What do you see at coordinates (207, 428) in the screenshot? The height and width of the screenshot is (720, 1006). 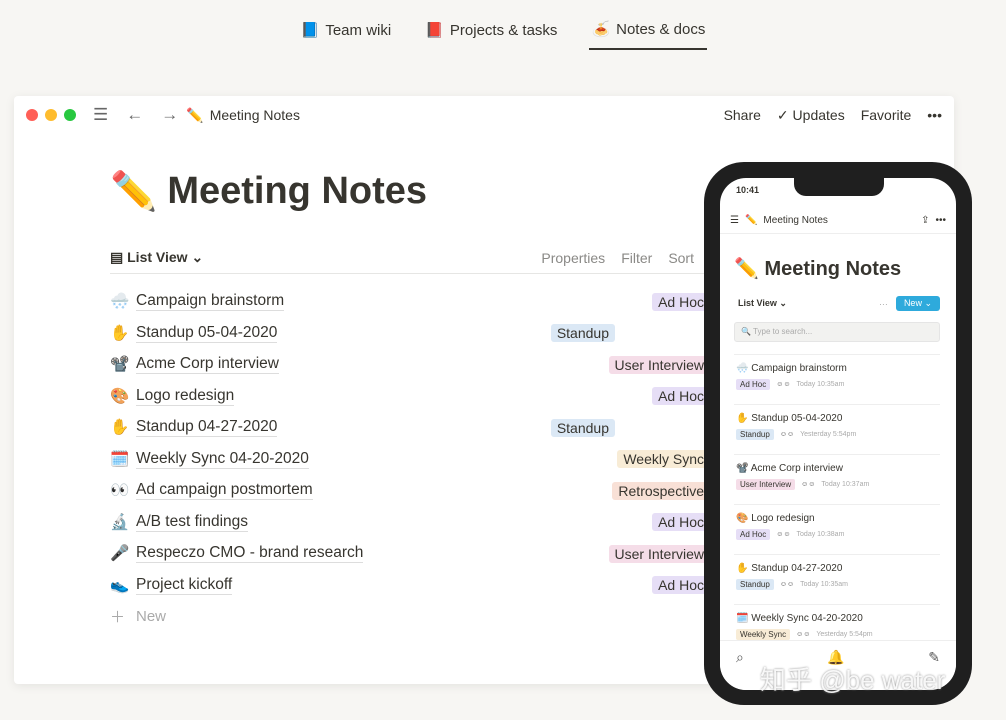 I see `row-title: Standup 04-27-2020` at bounding box center [207, 428].